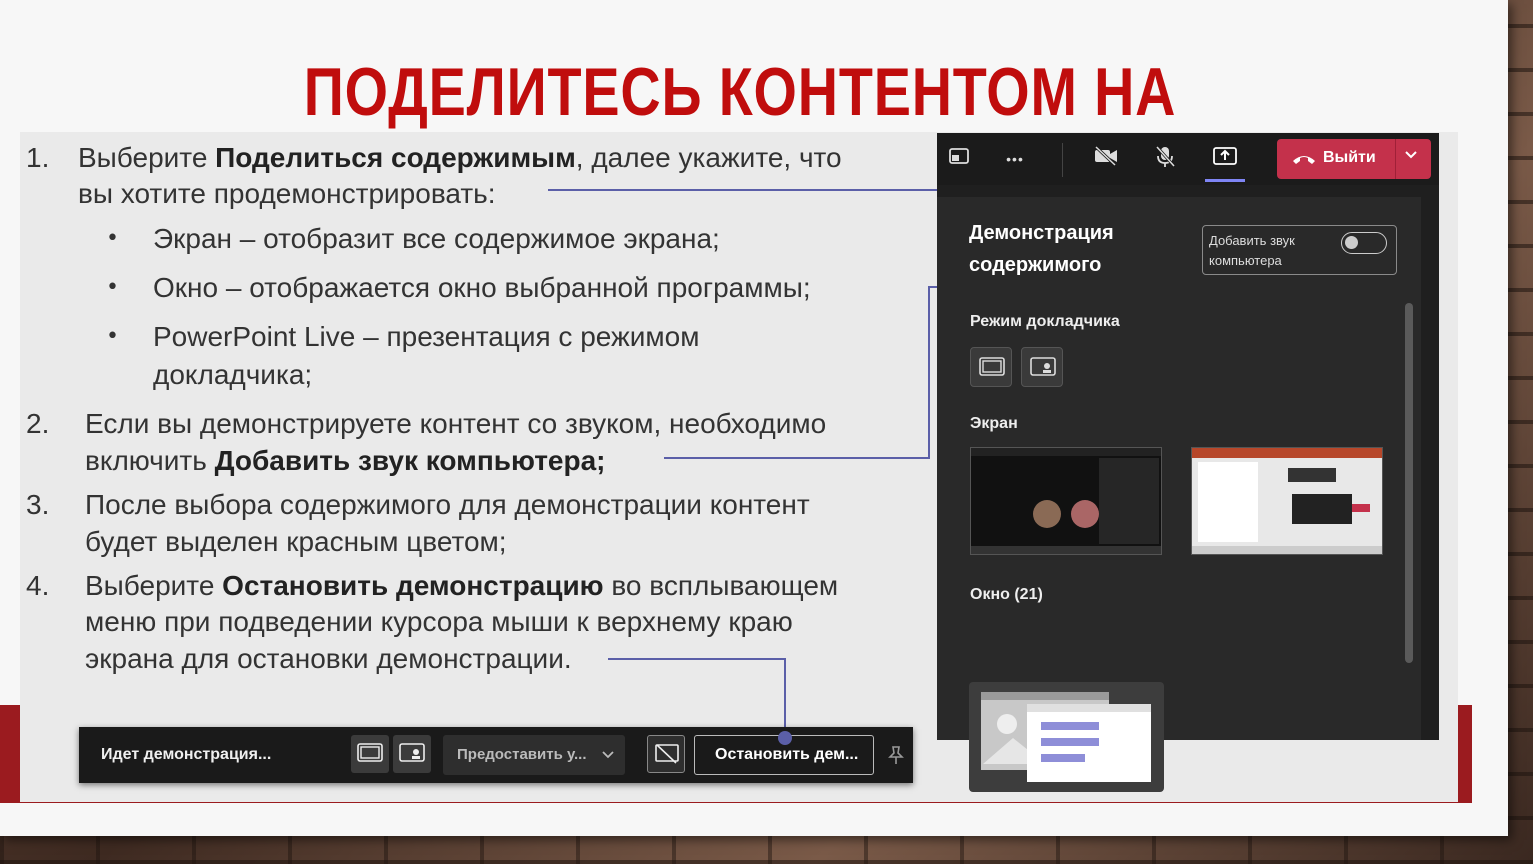 The width and height of the screenshot is (1533, 864). I want to click on screen-label: Экран, so click(994, 423).